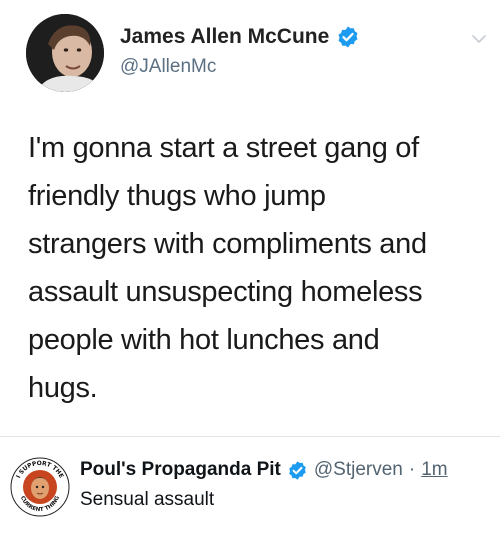  What do you see at coordinates (479, 39) in the screenshot?
I see `chevron-down-icon` at bounding box center [479, 39].